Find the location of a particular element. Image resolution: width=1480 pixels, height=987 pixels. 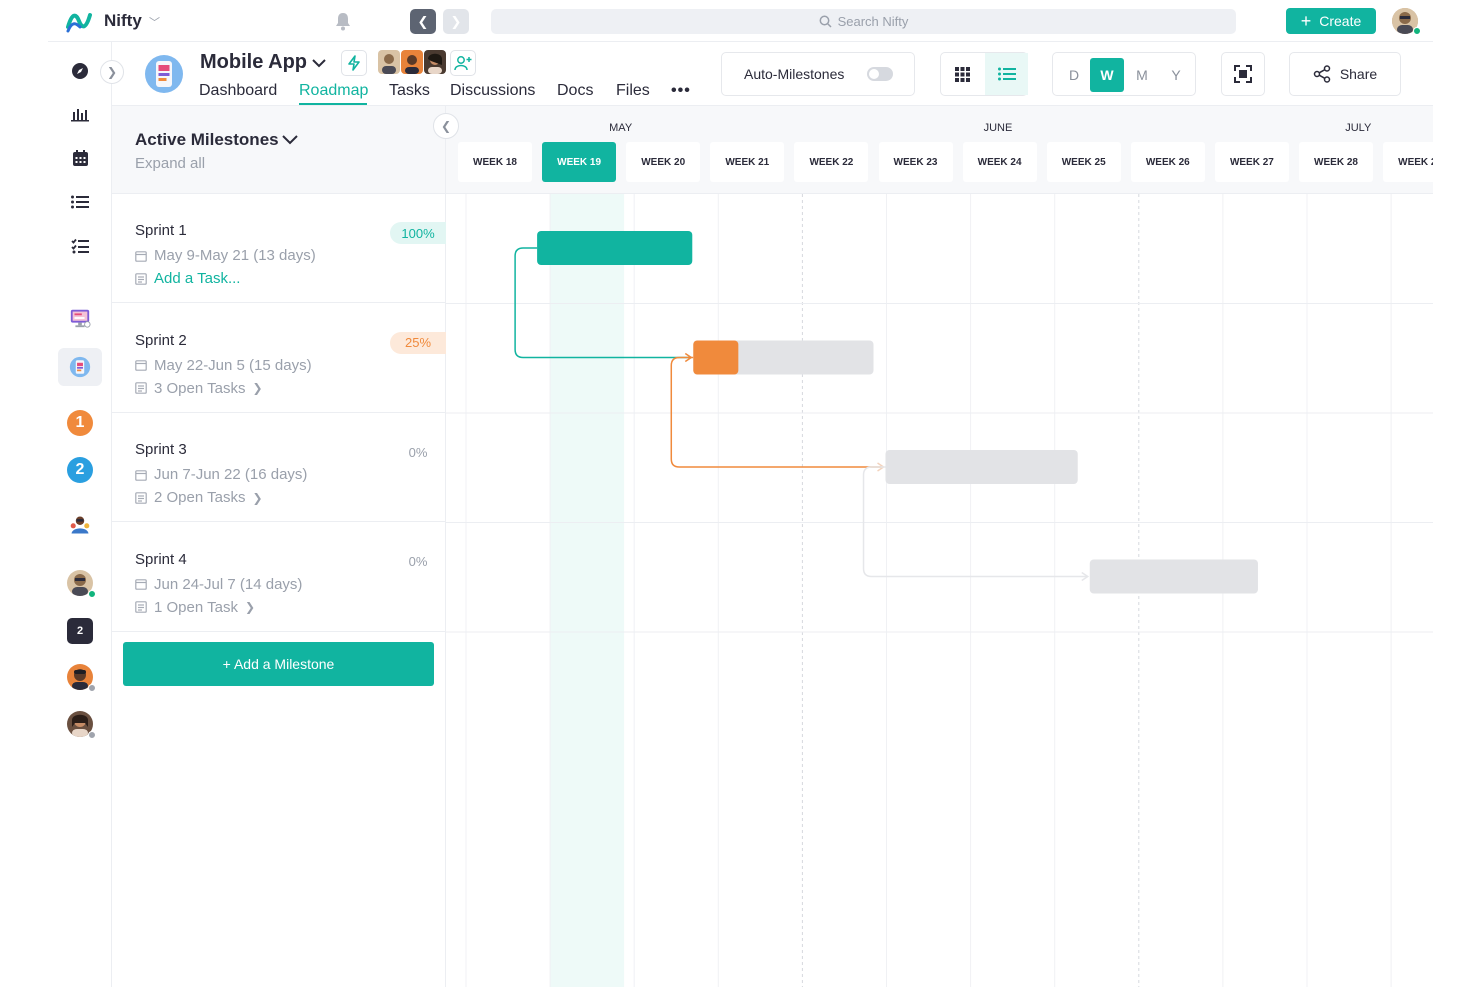

forward-button: ❯ is located at coordinates (456, 21).